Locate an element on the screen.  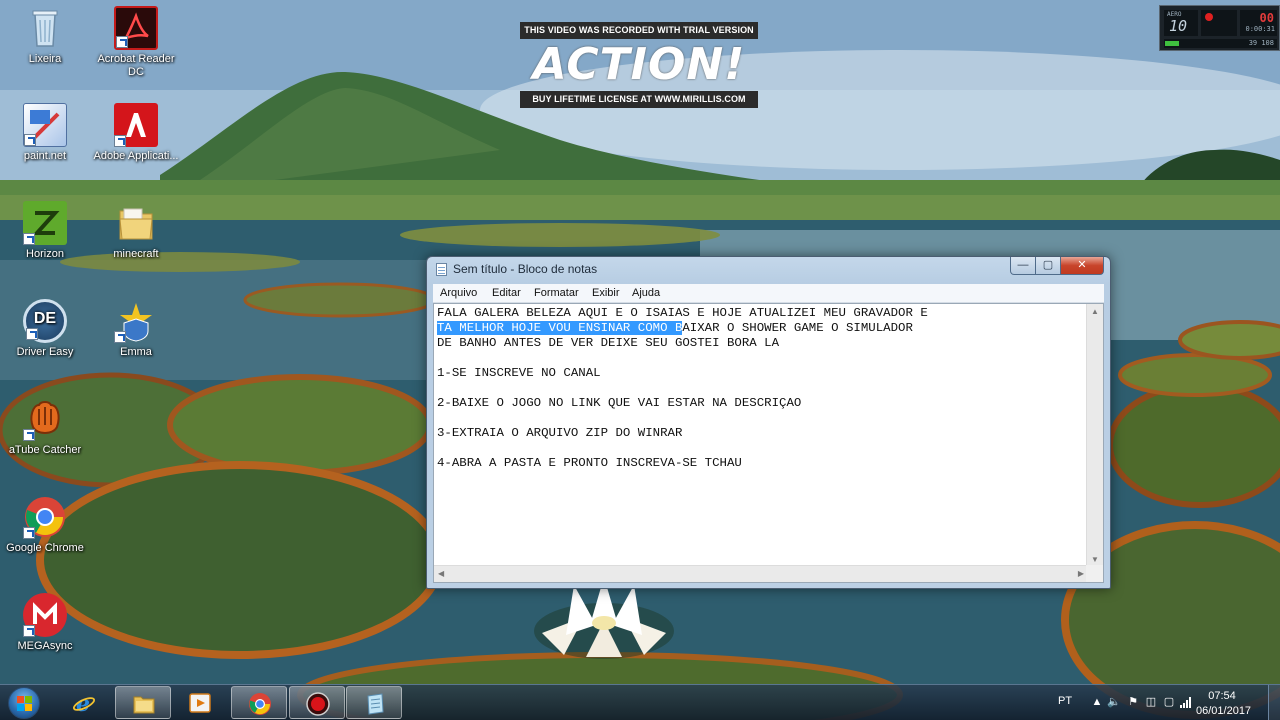
desktop-icon-atube-catcher: aTube Catcher is located at coordinates (45, 427).